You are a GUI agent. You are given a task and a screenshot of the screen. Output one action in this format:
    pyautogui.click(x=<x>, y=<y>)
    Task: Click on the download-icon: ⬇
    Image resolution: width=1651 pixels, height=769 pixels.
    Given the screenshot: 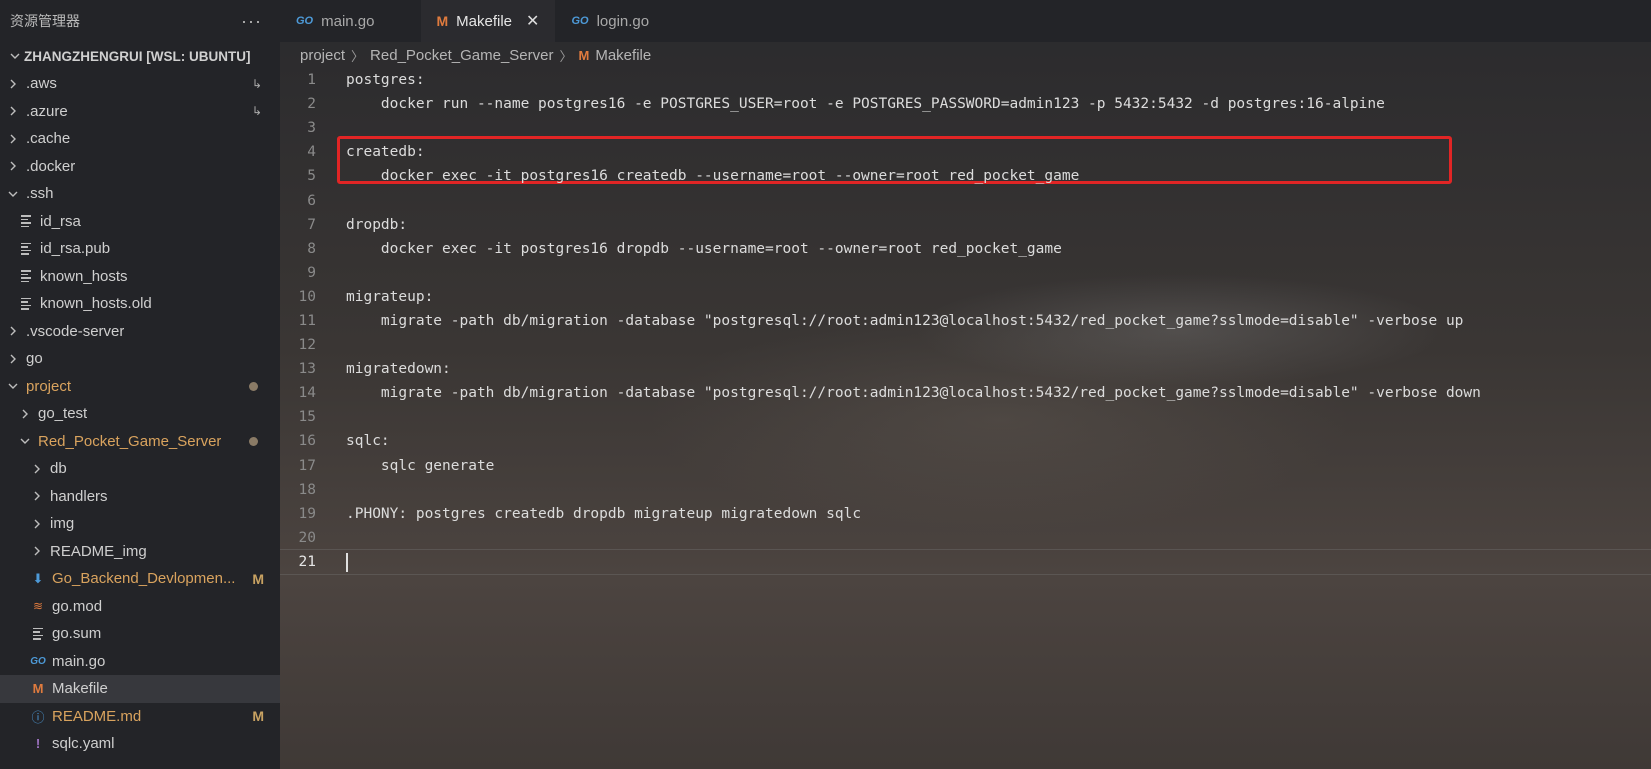 What is the action you would take?
    pyautogui.click(x=38, y=578)
    